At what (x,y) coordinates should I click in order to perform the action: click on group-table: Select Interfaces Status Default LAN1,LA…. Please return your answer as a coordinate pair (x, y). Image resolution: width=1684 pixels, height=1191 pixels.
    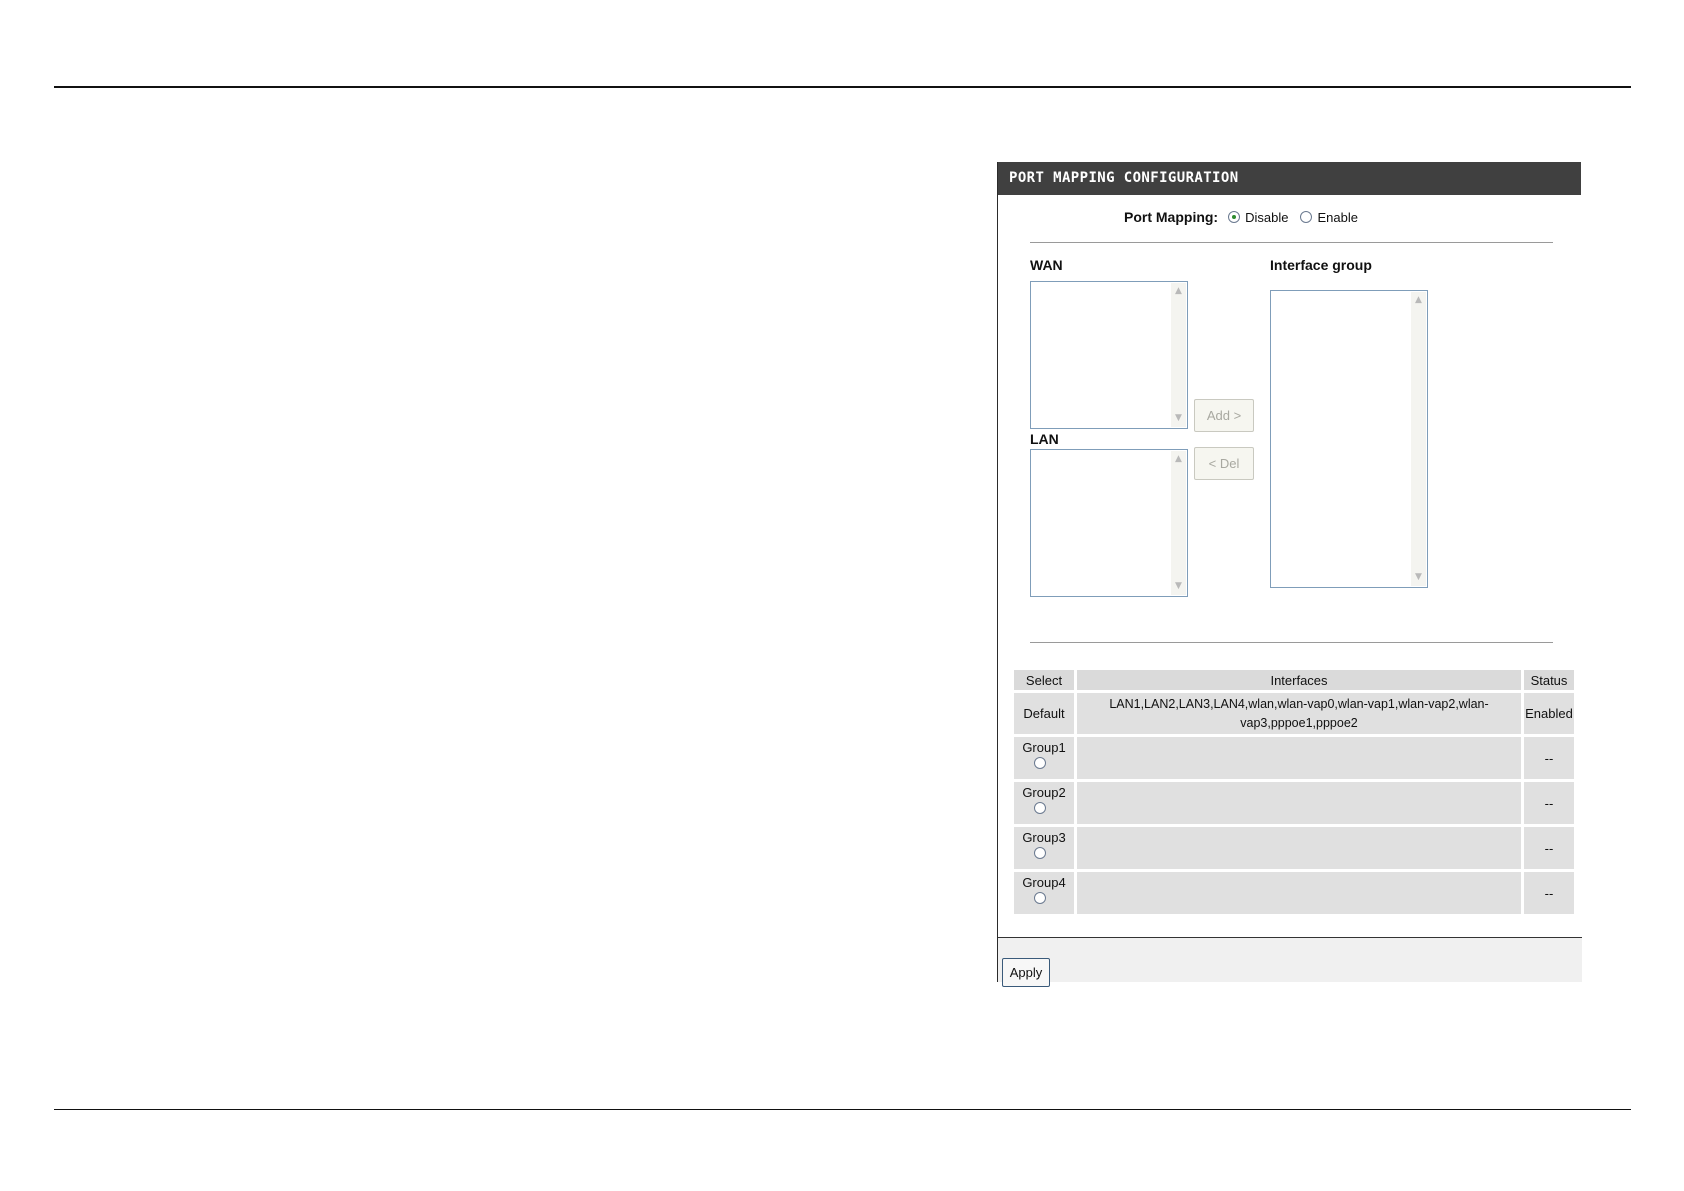
    Looking at the image, I should click on (1294, 792).